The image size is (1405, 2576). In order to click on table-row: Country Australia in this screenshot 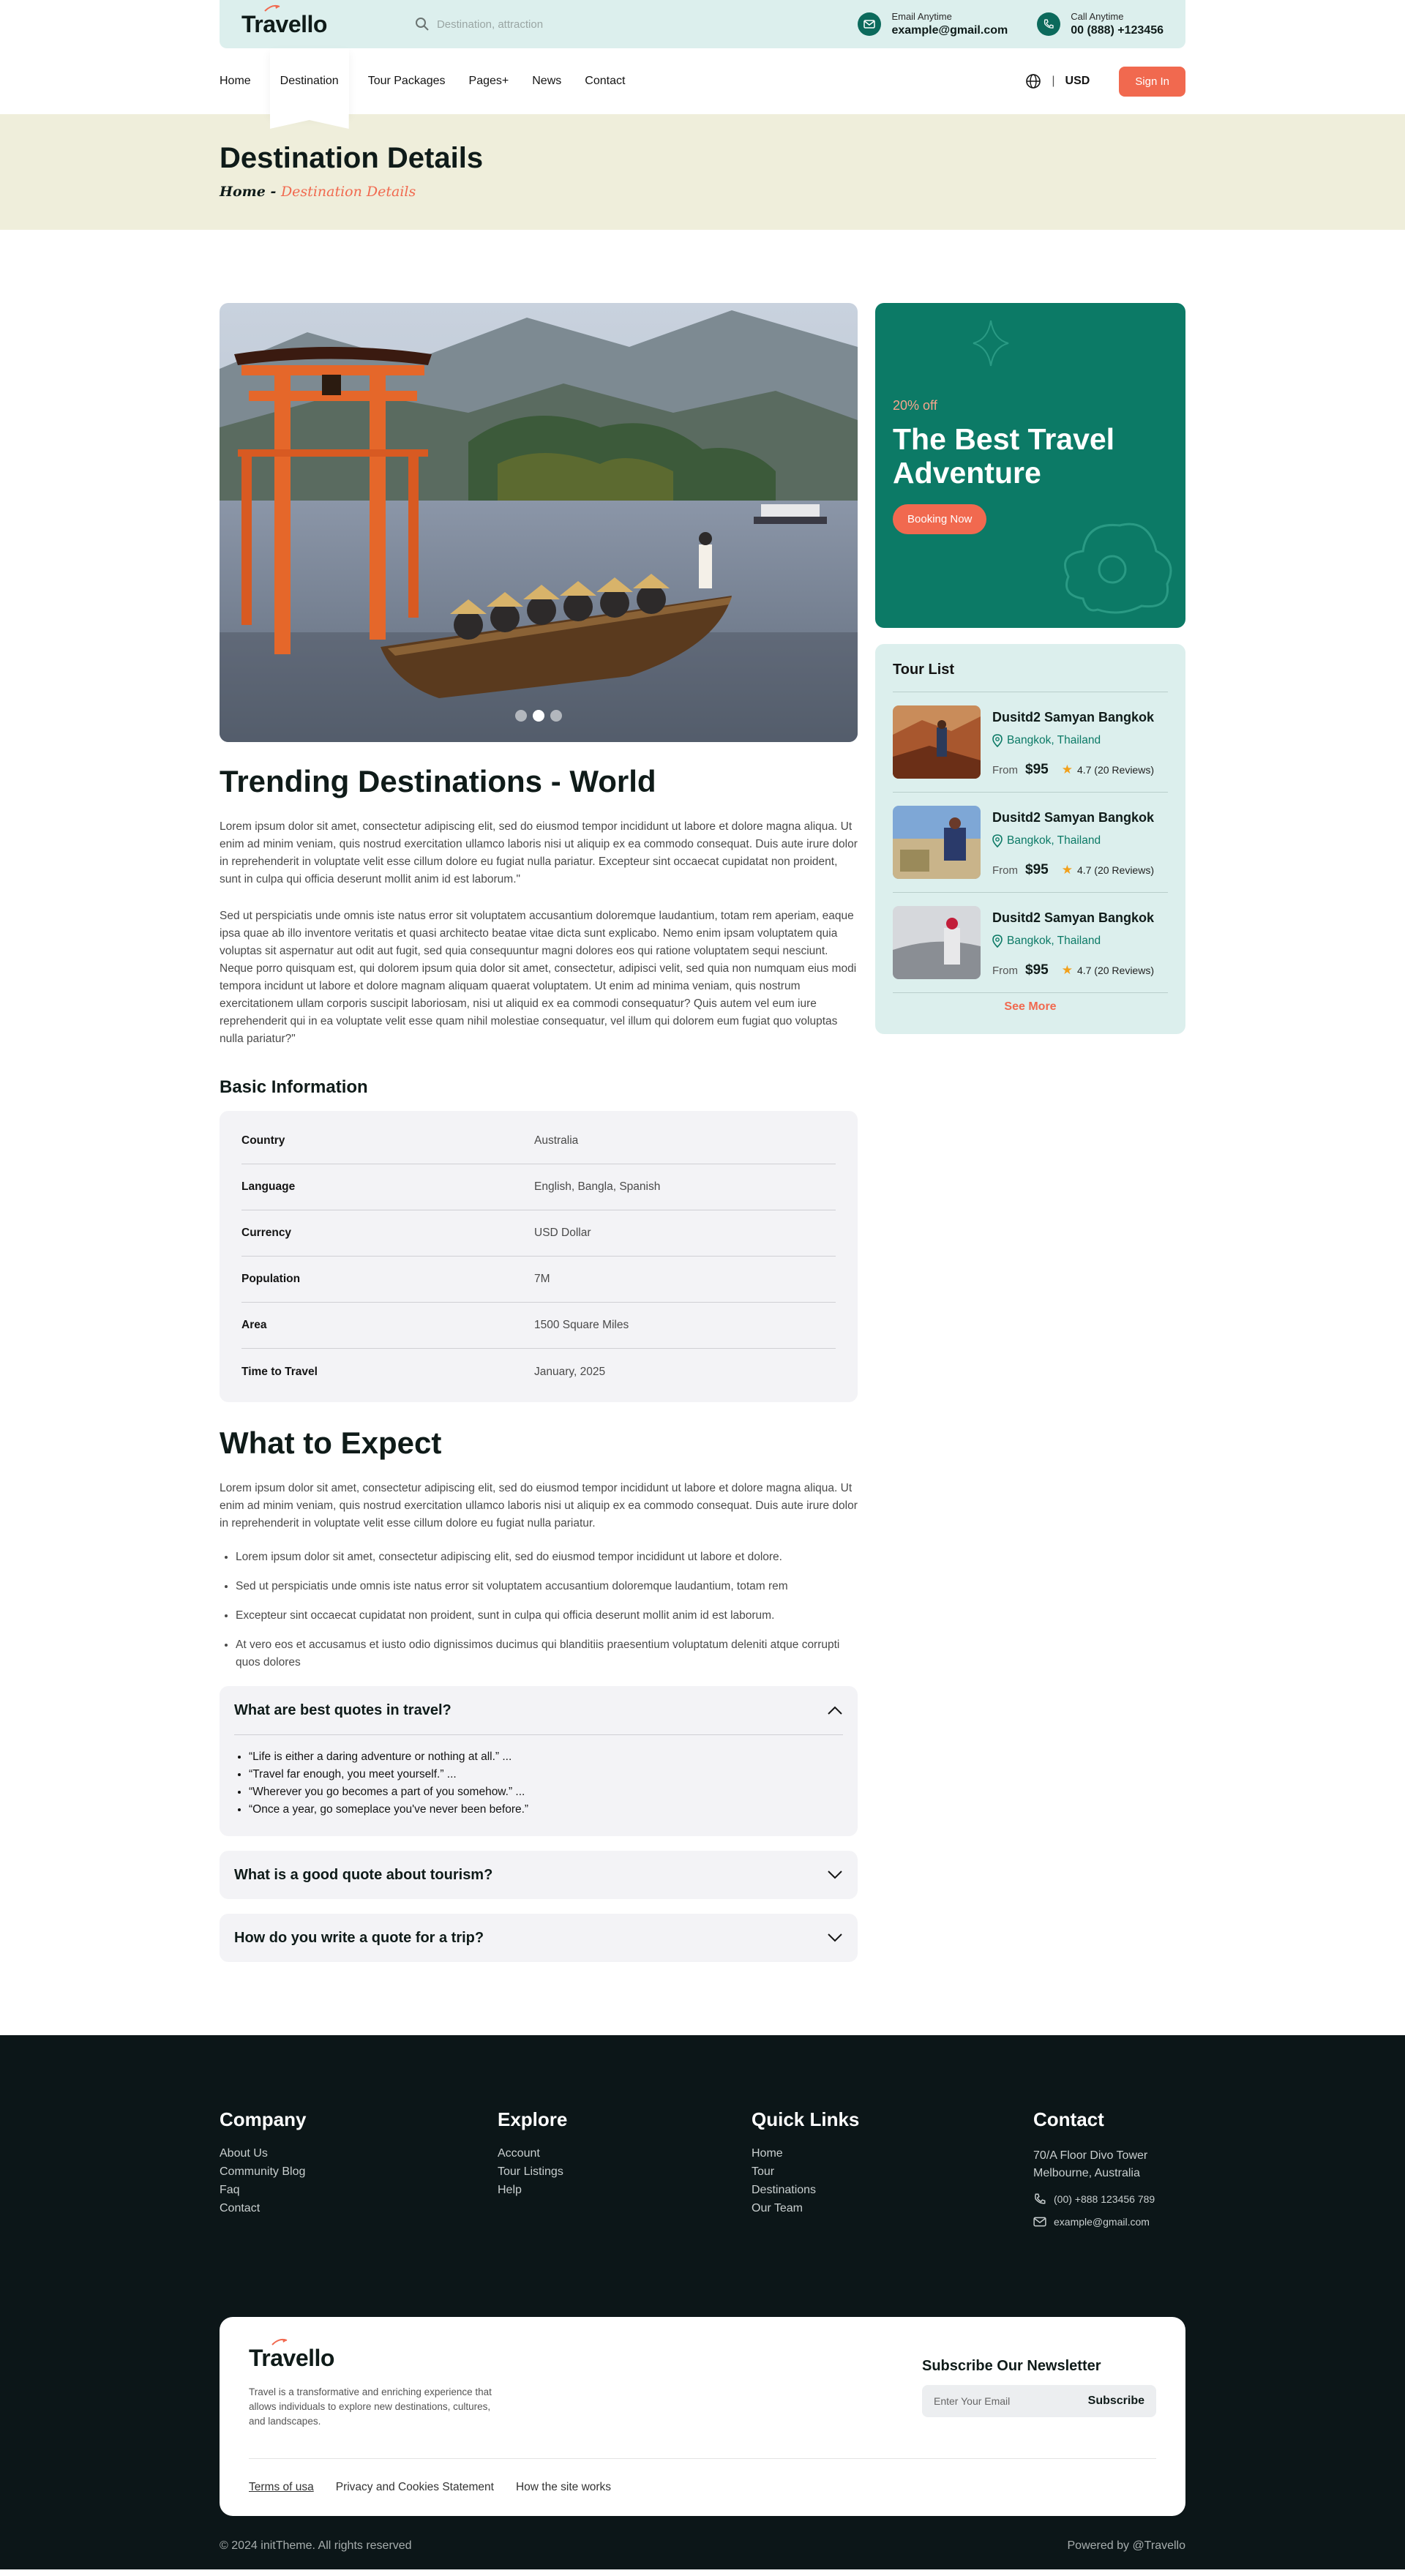, I will do `click(538, 1141)`.